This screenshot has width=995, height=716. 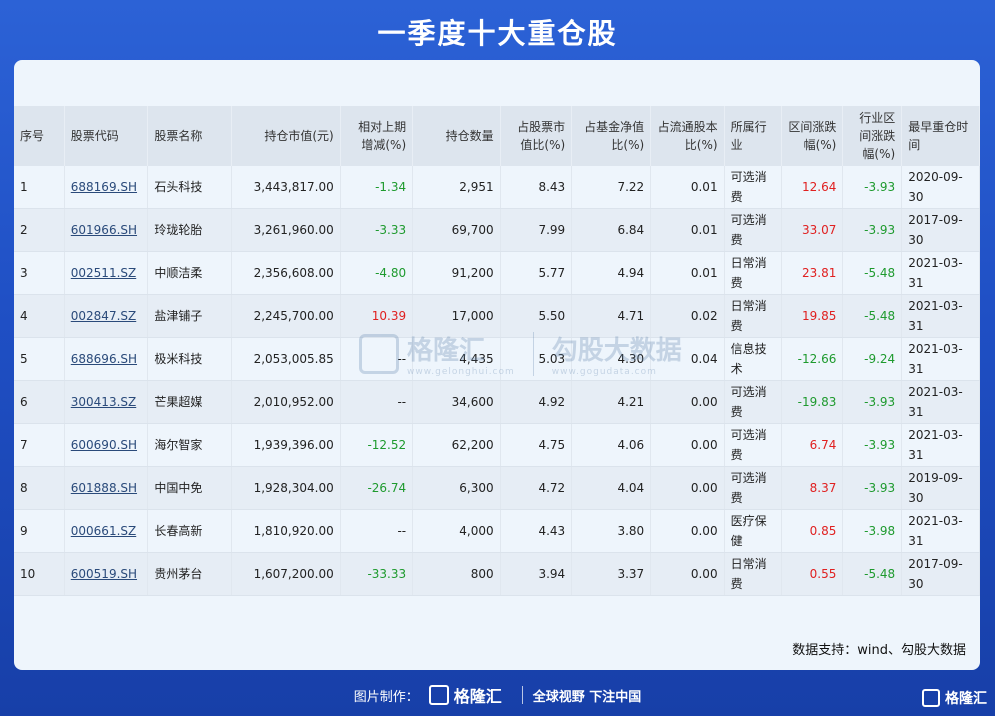 I want to click on cell-holding-qty: 6,300, so click(x=456, y=488).